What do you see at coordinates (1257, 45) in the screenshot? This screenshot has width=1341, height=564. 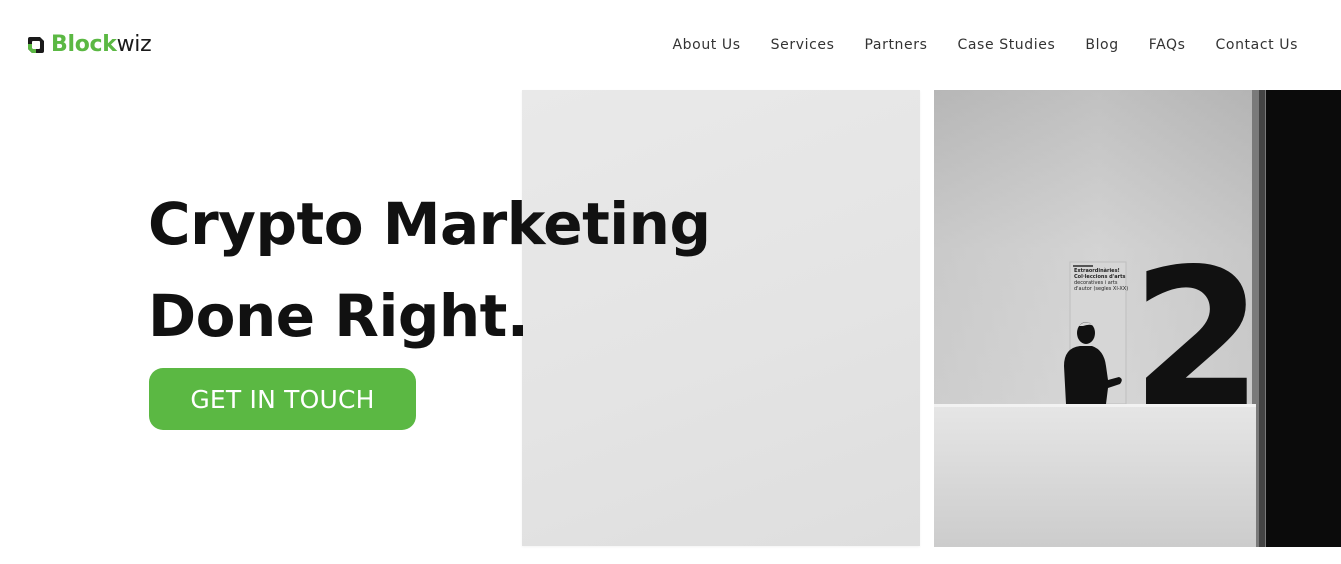 I see `nav-contact-us: Contact Us` at bounding box center [1257, 45].